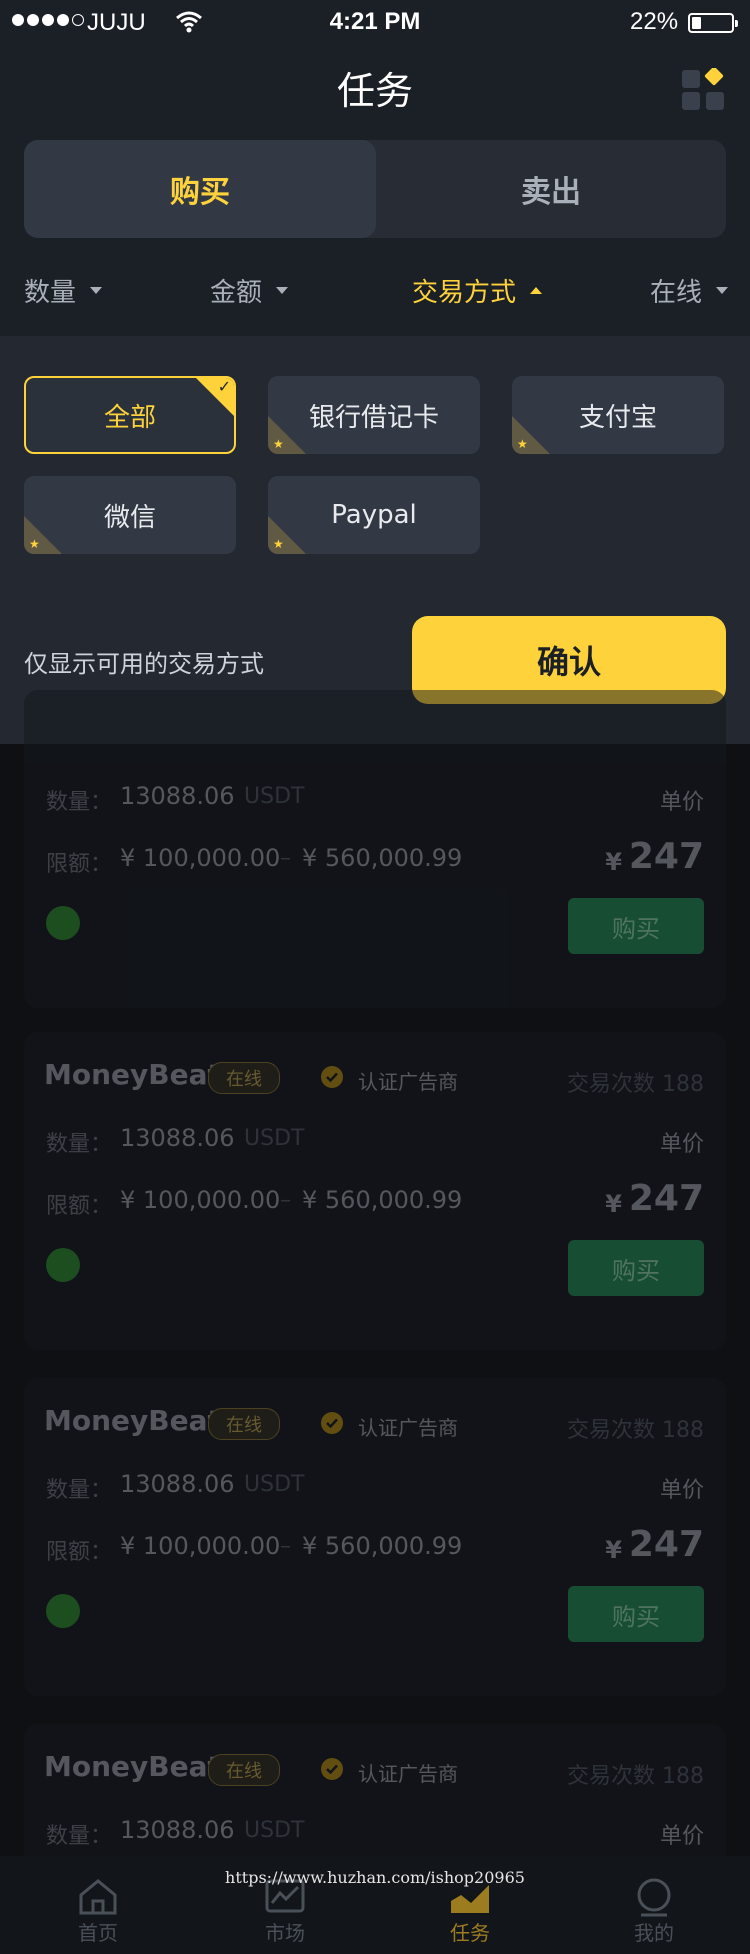  What do you see at coordinates (224, 386) in the screenshot?
I see `checkmark-icon: ✓` at bounding box center [224, 386].